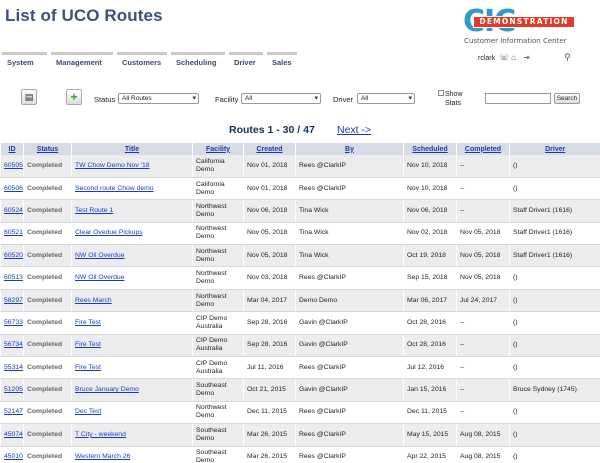  What do you see at coordinates (82, 59) in the screenshot?
I see `nav-item-management: Management` at bounding box center [82, 59].